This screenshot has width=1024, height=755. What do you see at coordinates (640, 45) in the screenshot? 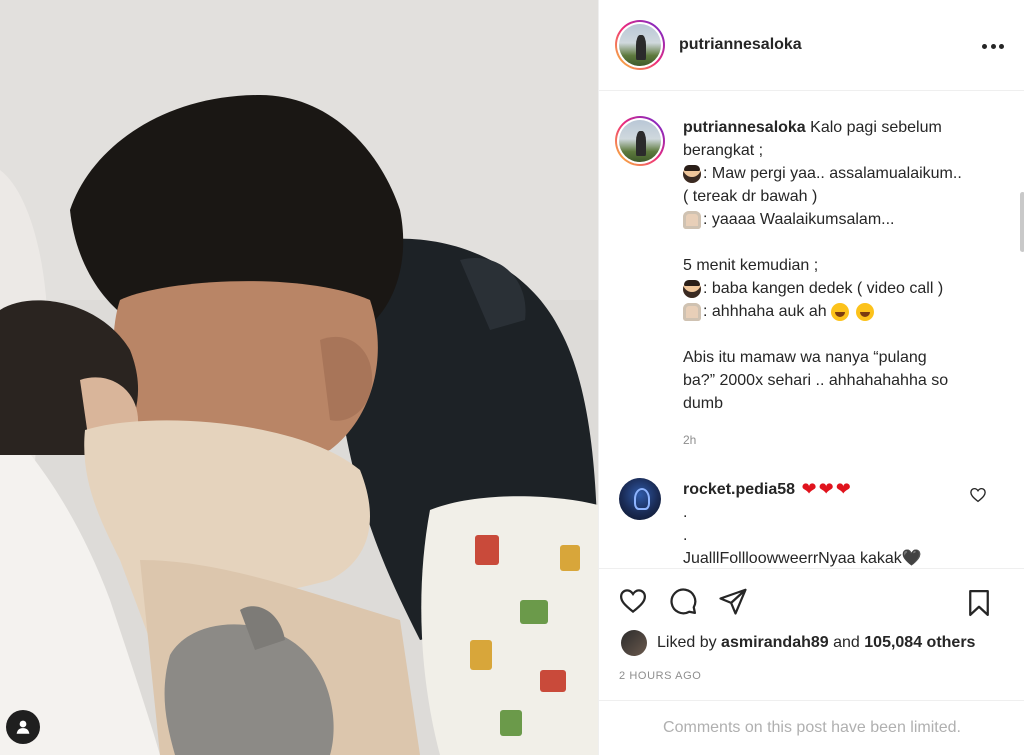
I see `author-avatar` at bounding box center [640, 45].